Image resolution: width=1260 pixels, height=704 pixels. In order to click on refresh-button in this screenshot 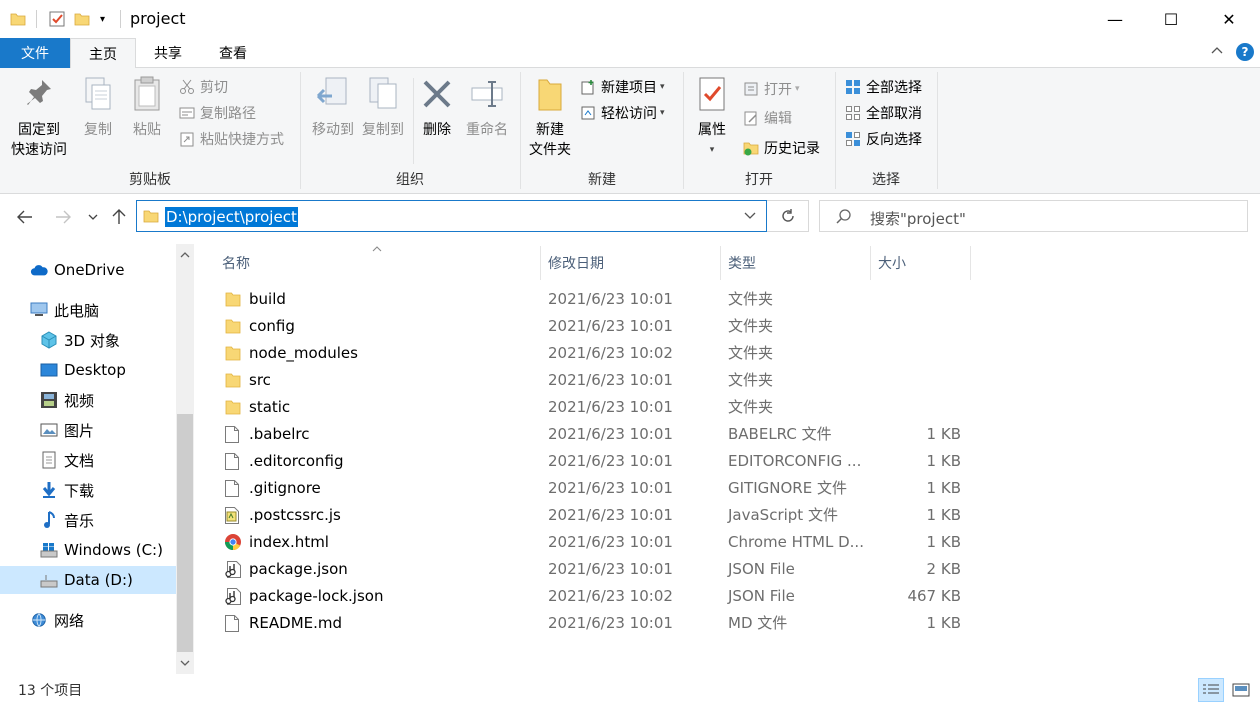, I will do `click(788, 216)`.